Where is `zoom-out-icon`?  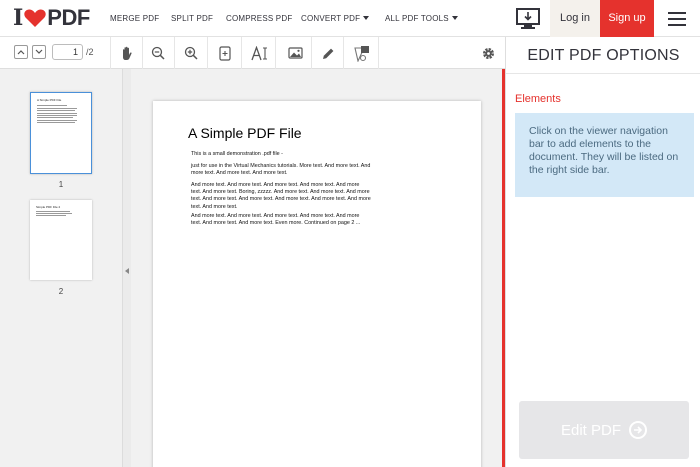 zoom-out-icon is located at coordinates (158, 53).